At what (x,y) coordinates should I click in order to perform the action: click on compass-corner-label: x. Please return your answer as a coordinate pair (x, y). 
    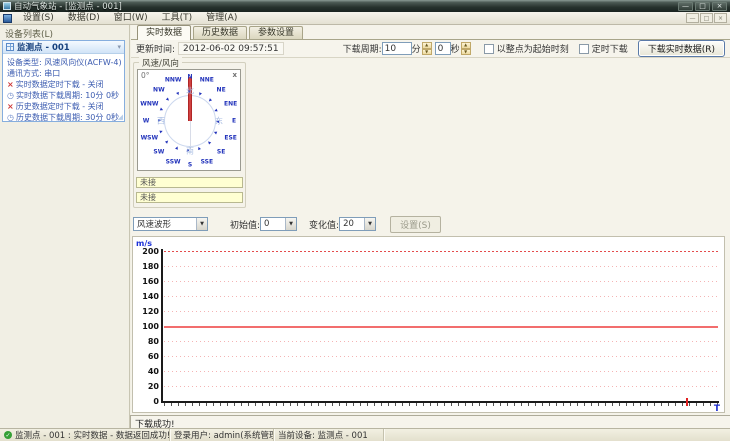
    Looking at the image, I should click on (234, 75).